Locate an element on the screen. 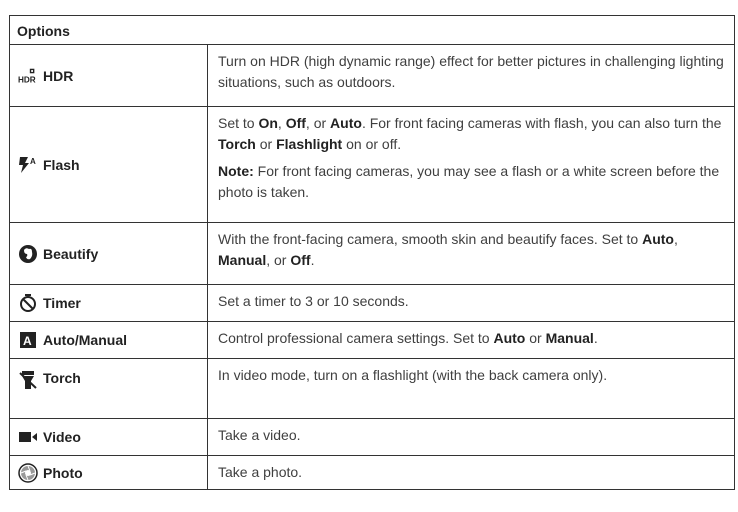 The height and width of the screenshot is (512, 738). option-description: Take a video. is located at coordinates (471, 437).